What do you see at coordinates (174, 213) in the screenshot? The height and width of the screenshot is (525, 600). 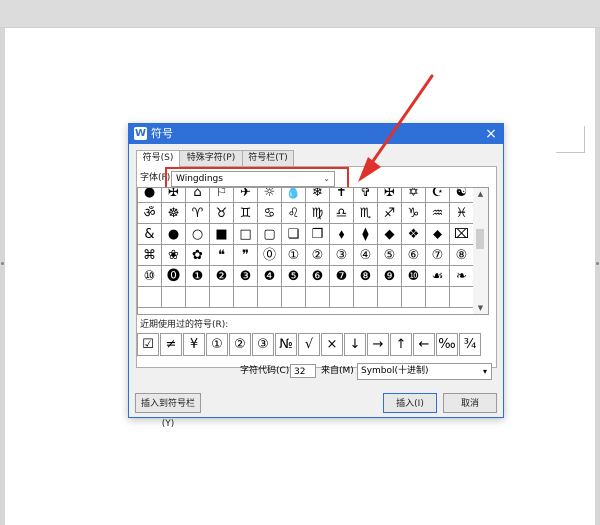 I see `symbol-cell: ☸` at bounding box center [174, 213].